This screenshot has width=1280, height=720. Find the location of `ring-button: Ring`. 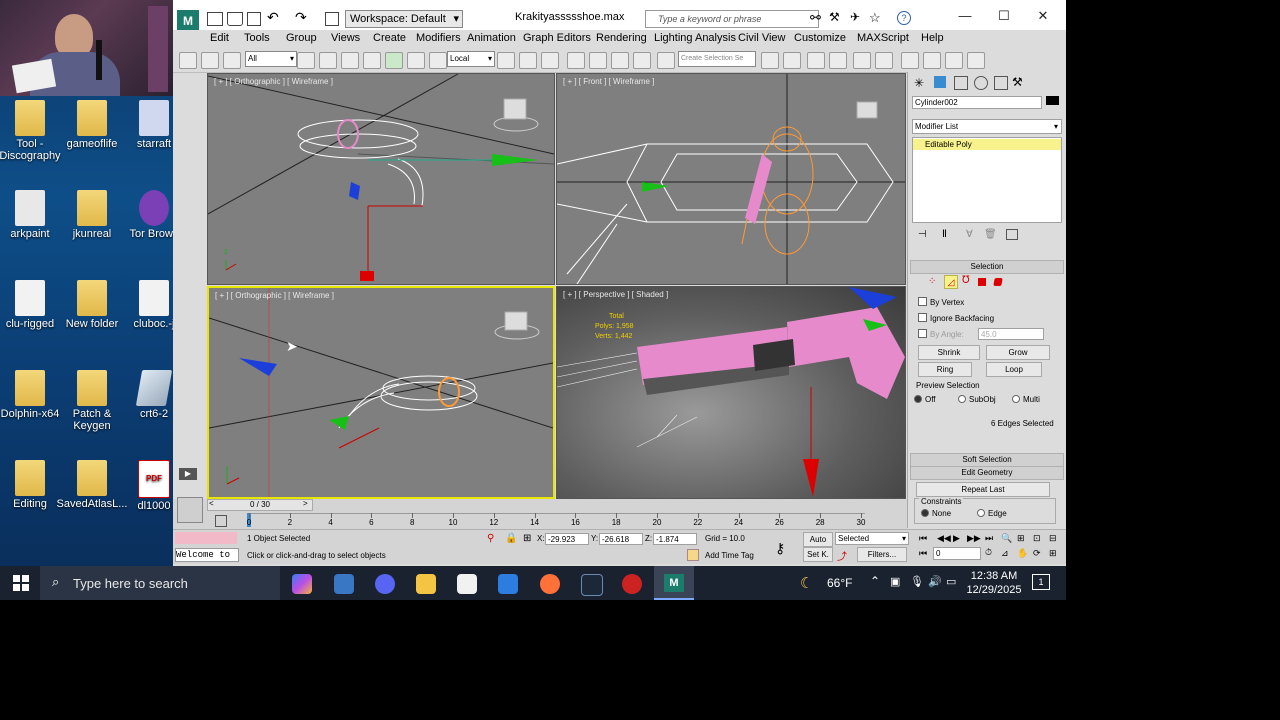

ring-button: Ring is located at coordinates (945, 369).